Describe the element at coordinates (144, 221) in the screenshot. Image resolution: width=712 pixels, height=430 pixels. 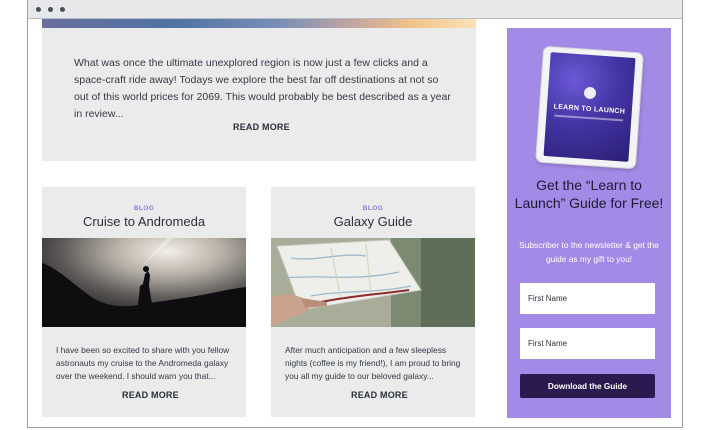
I see `post-title: Cruise to Andromeda` at that location.